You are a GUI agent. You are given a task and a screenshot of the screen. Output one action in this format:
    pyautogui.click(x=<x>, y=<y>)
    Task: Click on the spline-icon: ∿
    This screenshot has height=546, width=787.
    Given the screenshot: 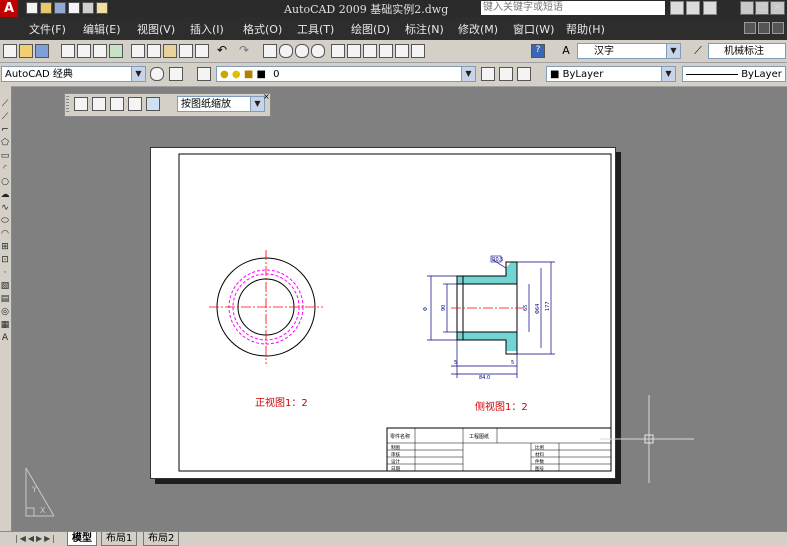 What is the action you would take?
    pyautogui.click(x=5, y=208)
    